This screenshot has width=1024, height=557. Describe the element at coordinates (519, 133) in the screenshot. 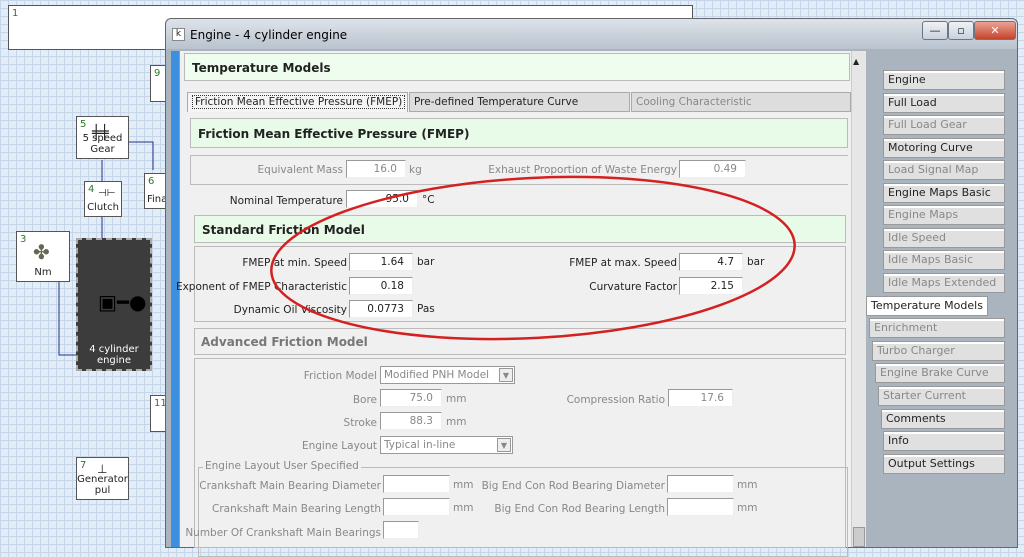

I see `fmep-section-title: Friction Mean Effective Pressure (FMEP)` at that location.